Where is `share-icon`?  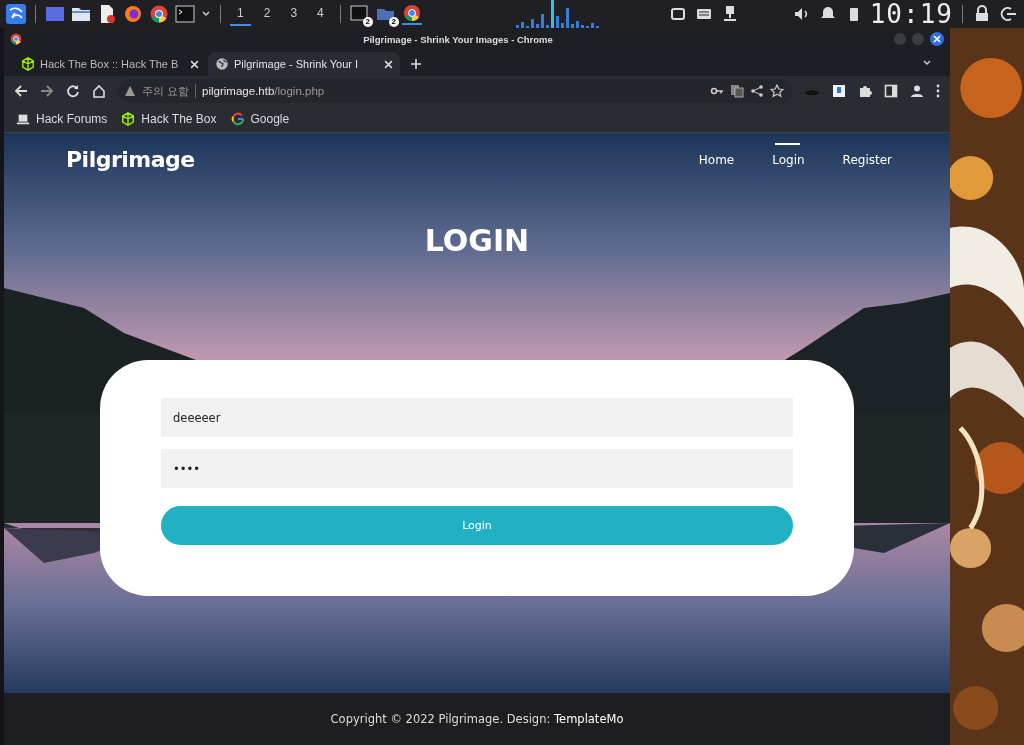 share-icon is located at coordinates (757, 91).